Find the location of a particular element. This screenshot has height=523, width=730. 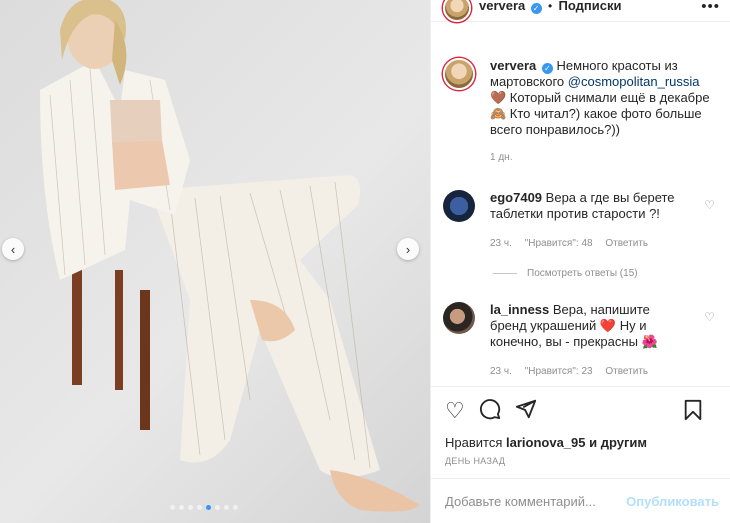

comment-meta: 23 ч. "Нравится": 23 Ответить is located at coordinates (590, 372).